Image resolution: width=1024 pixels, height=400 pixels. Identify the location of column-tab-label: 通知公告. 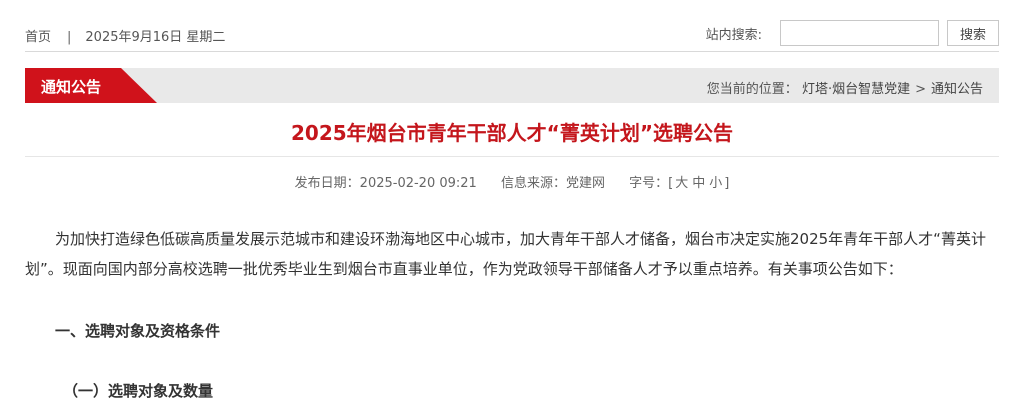
(71, 87).